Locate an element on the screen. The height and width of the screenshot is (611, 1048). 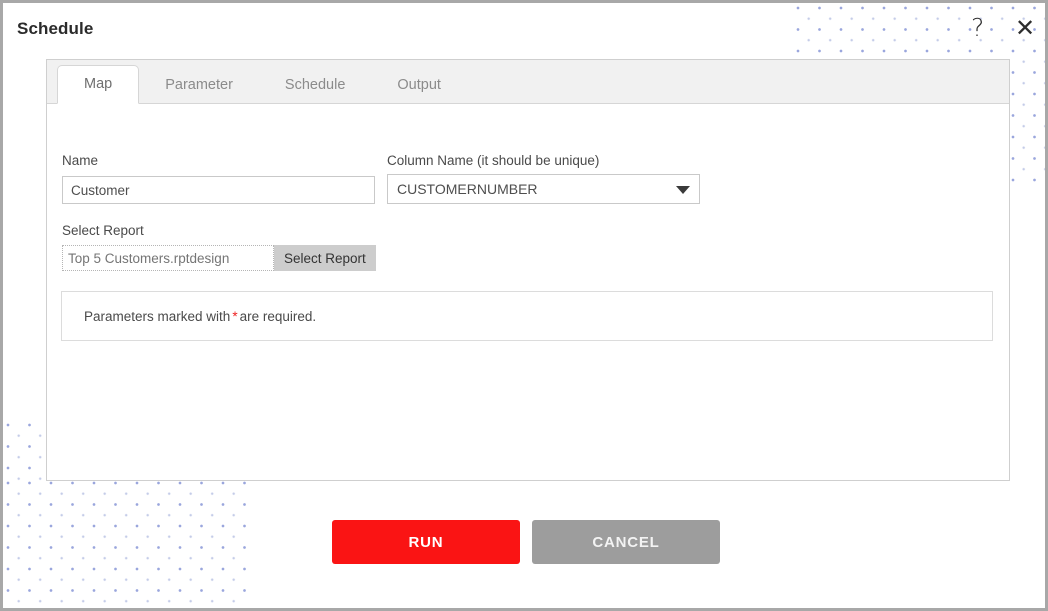
tab-map: Map is located at coordinates (98, 84).